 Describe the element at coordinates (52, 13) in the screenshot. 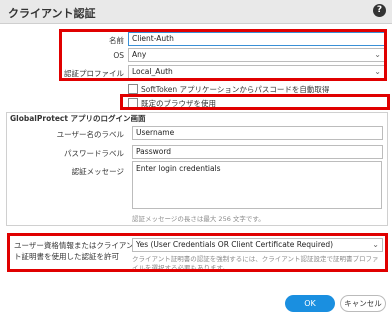

I see `dialog-title: クライアント認証` at that location.